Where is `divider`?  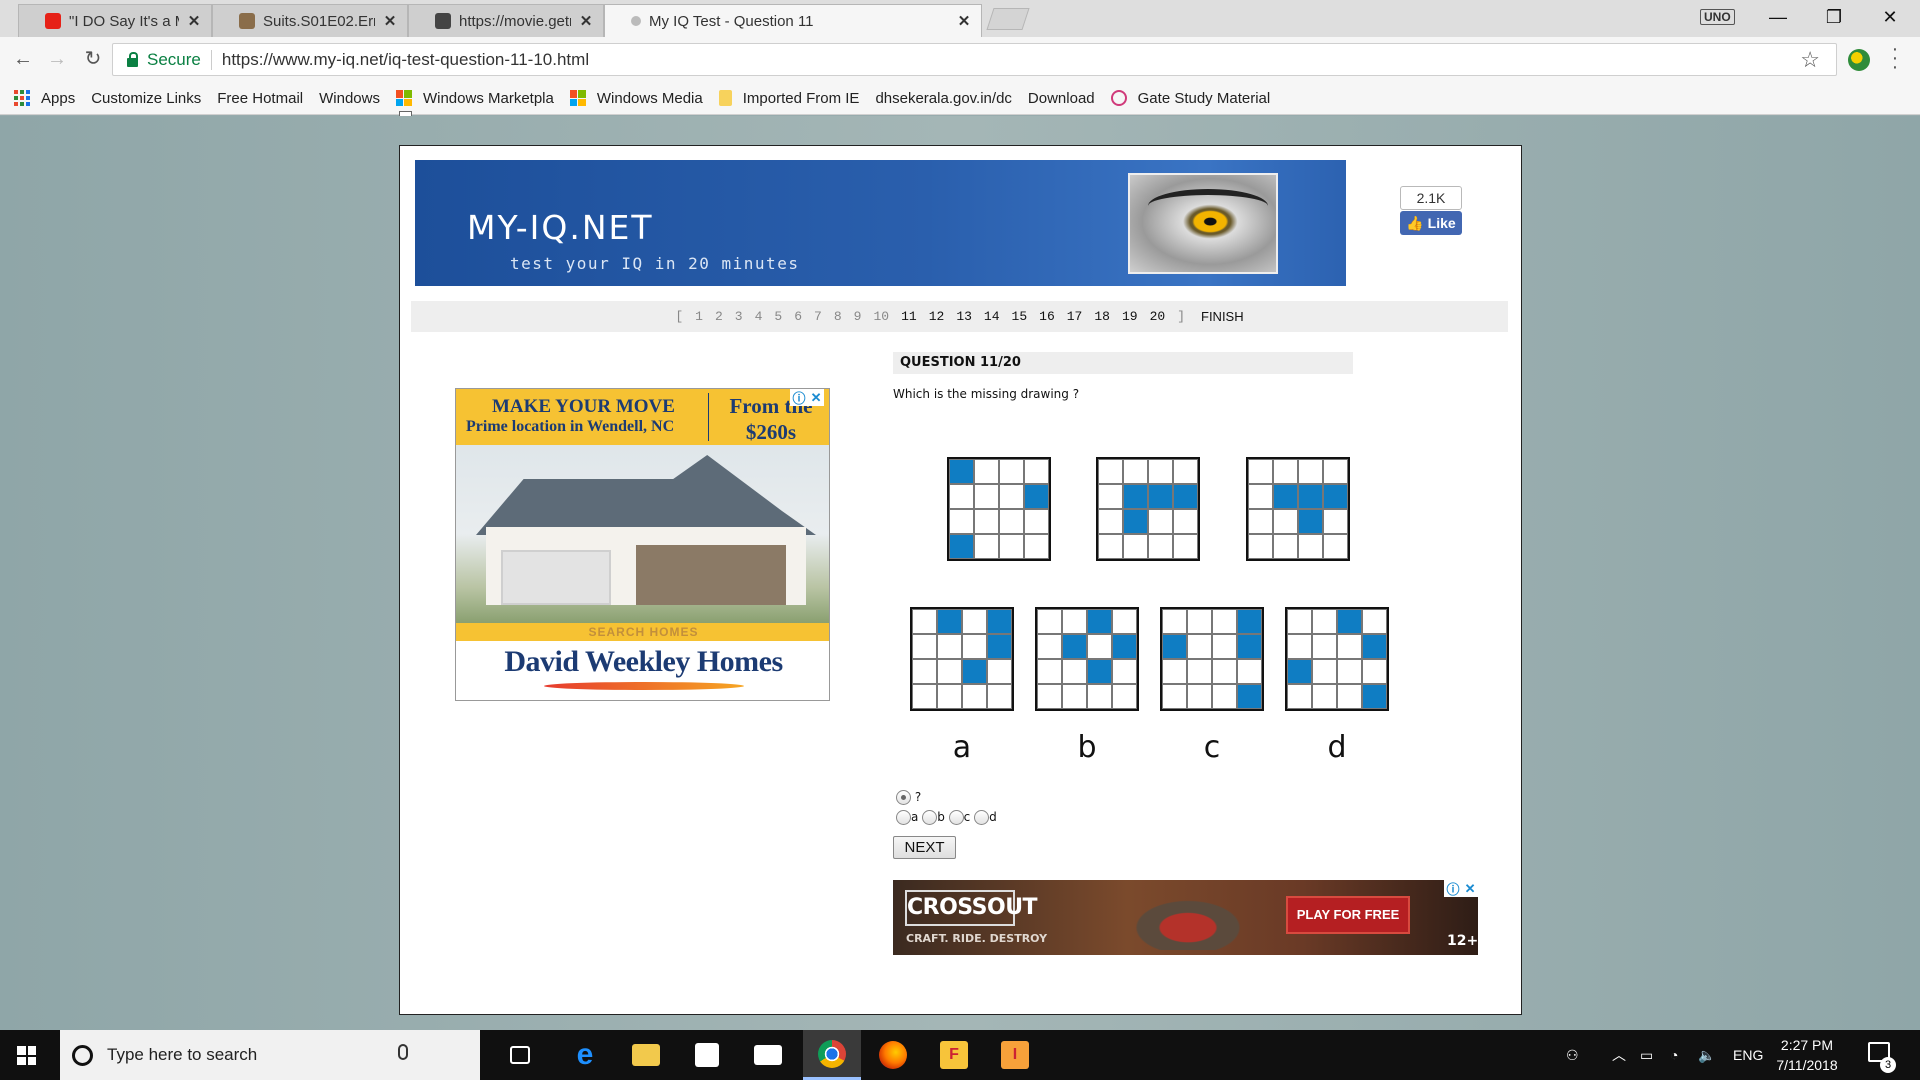 divider is located at coordinates (211, 59).